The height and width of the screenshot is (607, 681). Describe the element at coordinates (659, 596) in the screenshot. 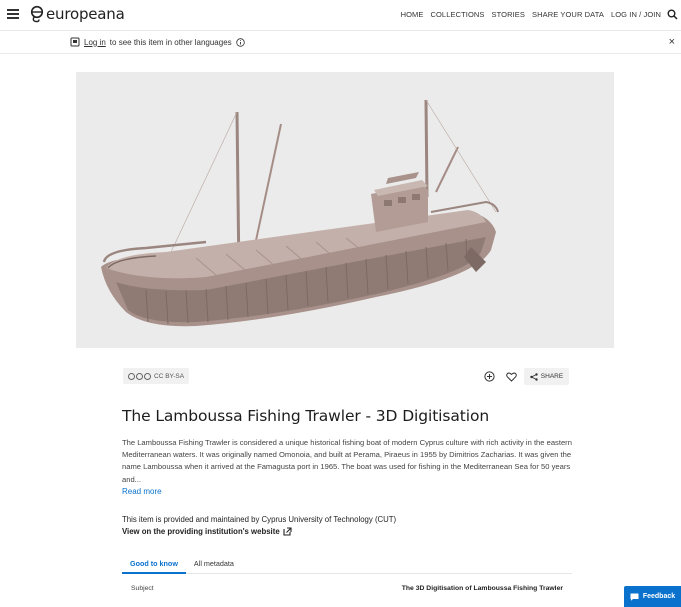

I see `feedback-label: Feedback` at that location.